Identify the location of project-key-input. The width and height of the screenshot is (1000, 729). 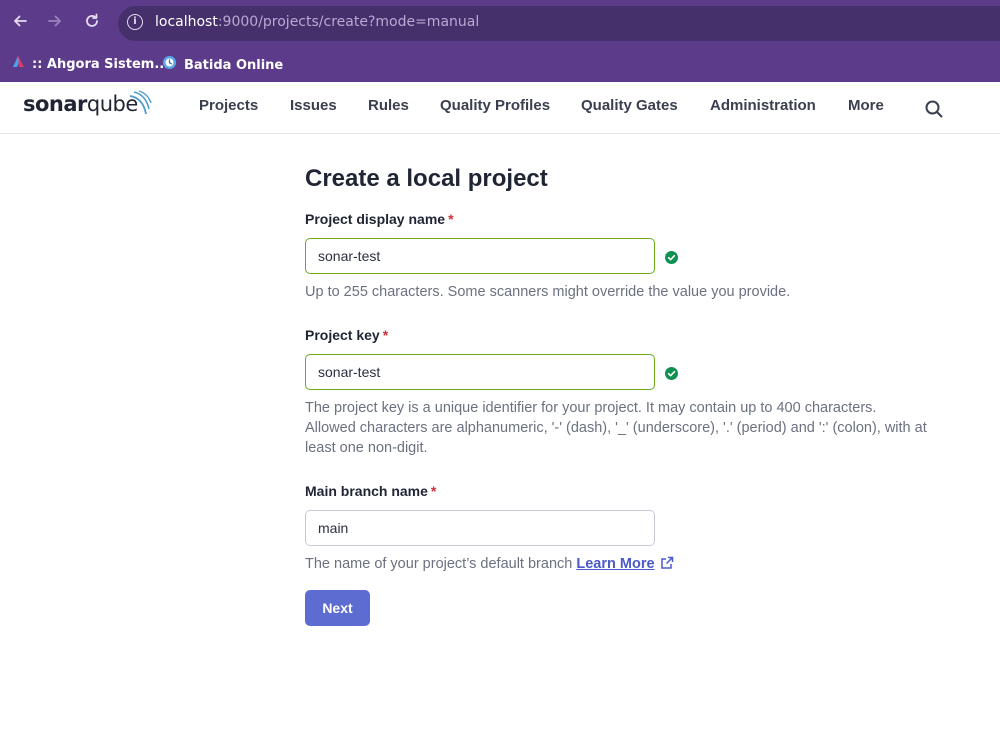
(480, 372).